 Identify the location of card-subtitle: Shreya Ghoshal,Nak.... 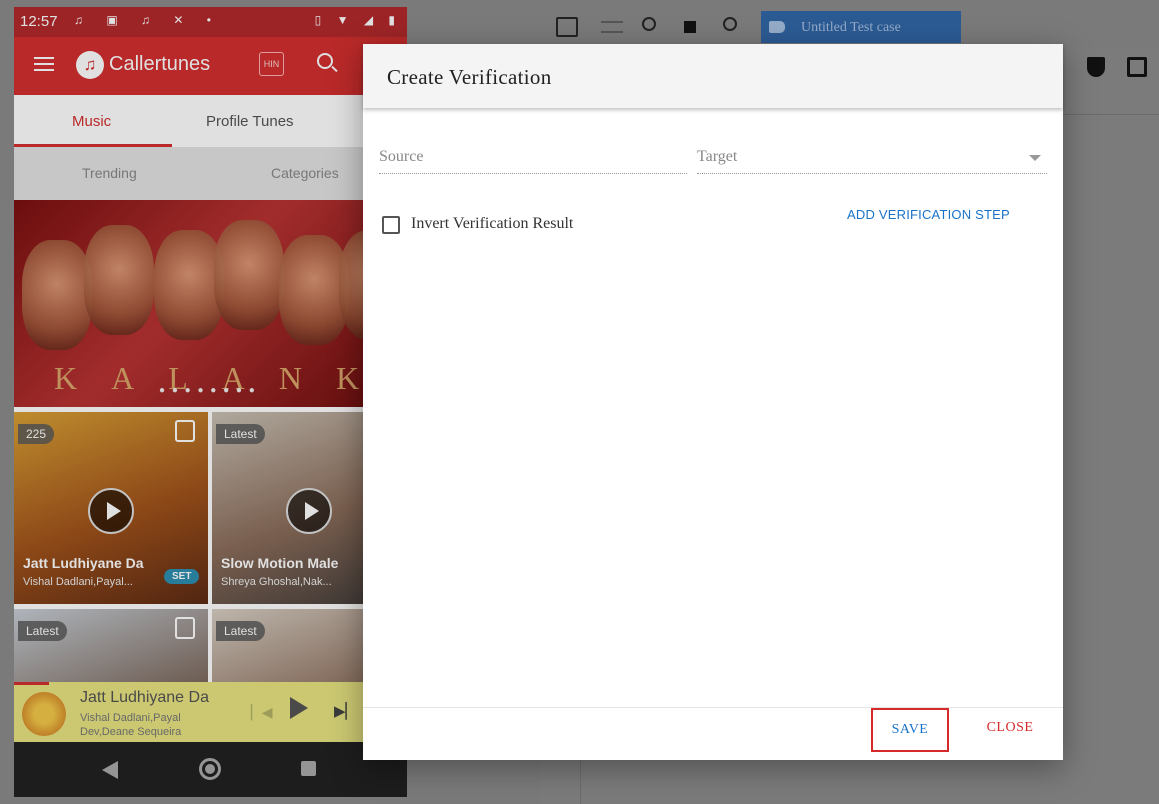
(276, 582).